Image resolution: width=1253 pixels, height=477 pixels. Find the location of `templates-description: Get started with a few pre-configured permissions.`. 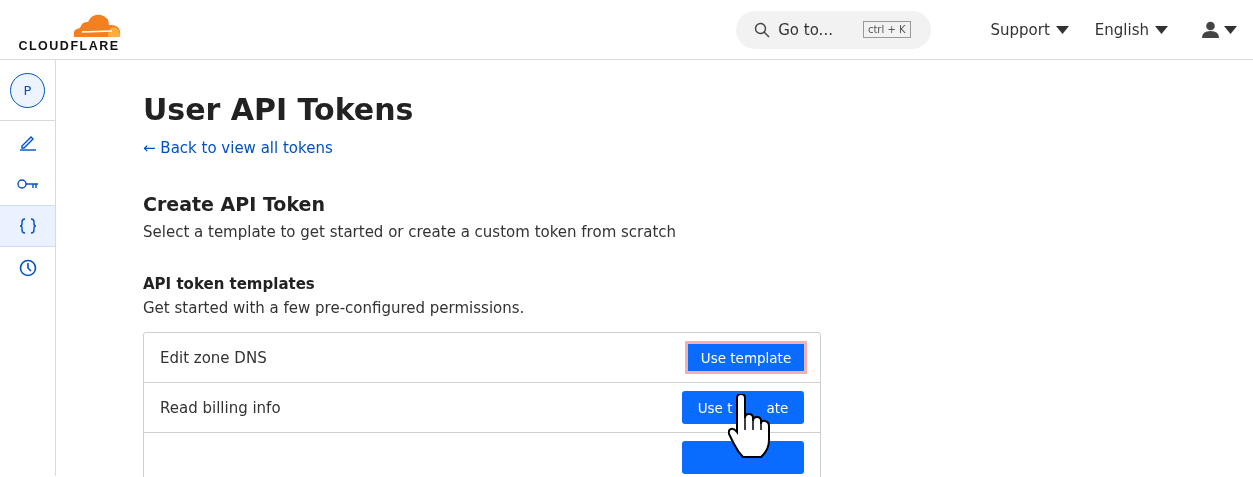

templates-description: Get started with a few pre-configured permissions. is located at coordinates (334, 308).